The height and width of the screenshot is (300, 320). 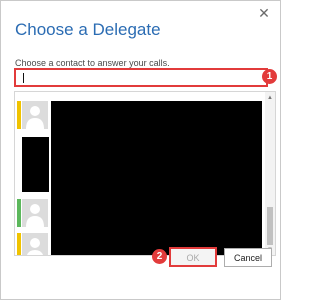 I want to click on step-callout-1: 1, so click(x=269, y=76).